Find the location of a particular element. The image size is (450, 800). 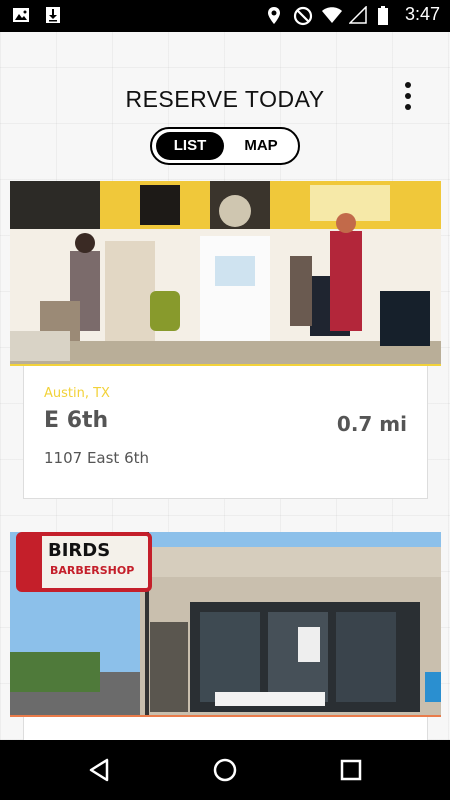

home-icon is located at coordinates (225, 773).